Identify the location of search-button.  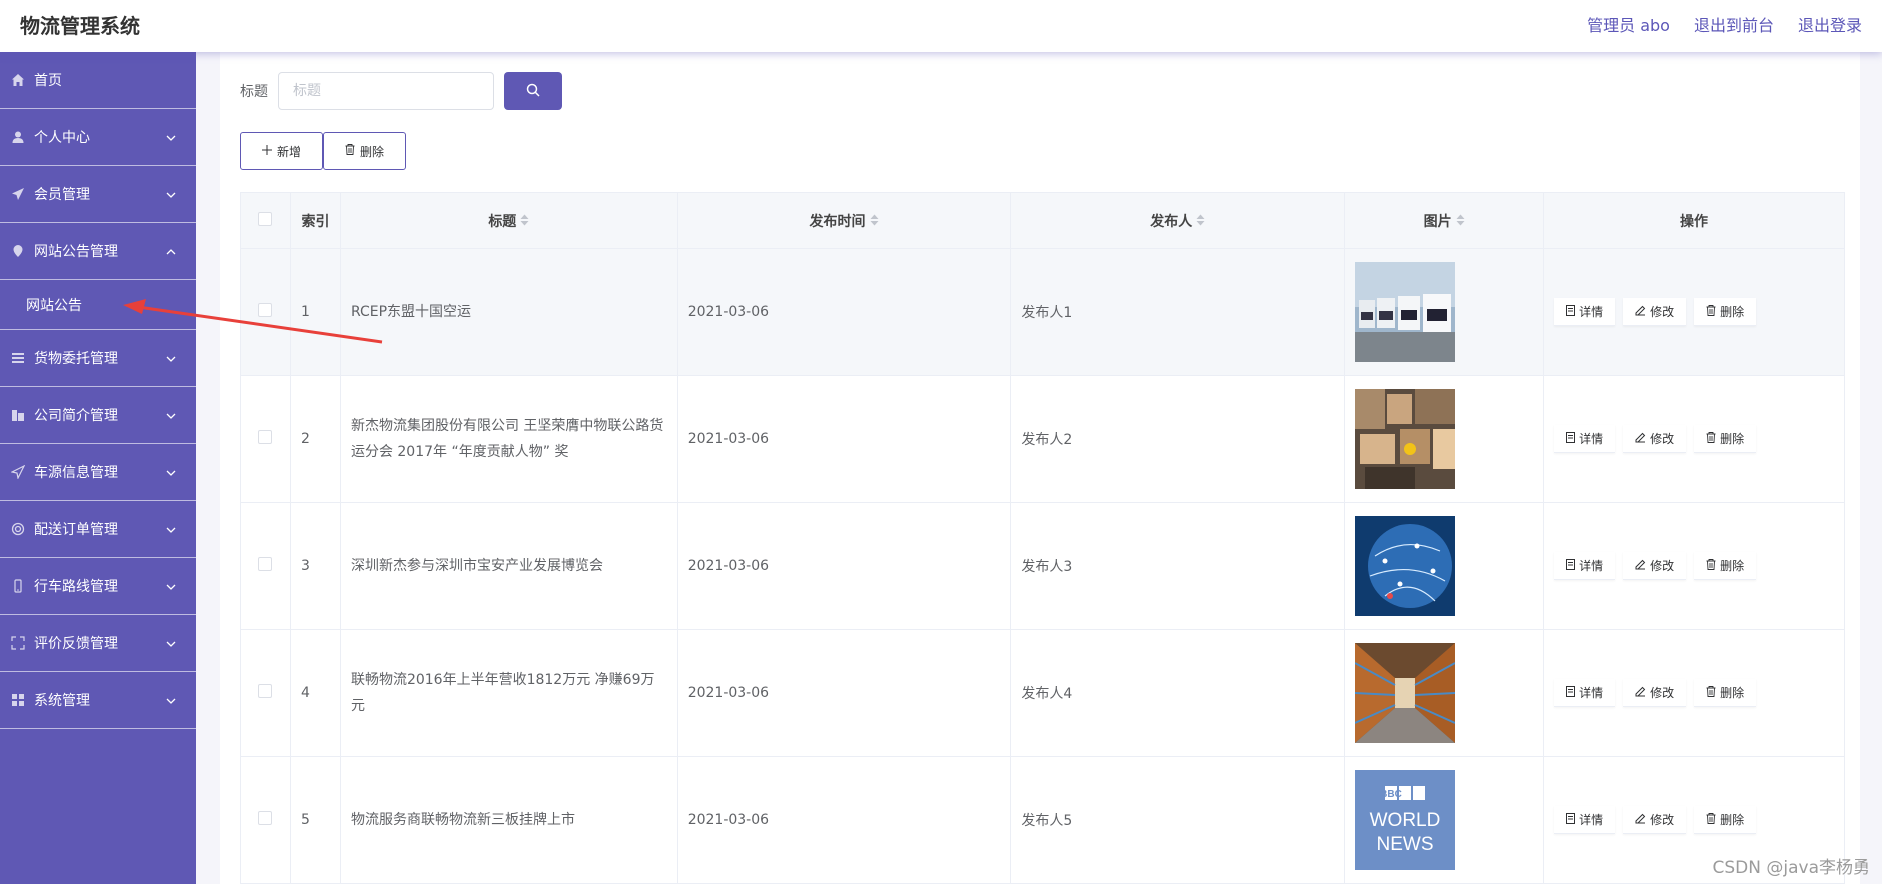
(533, 91).